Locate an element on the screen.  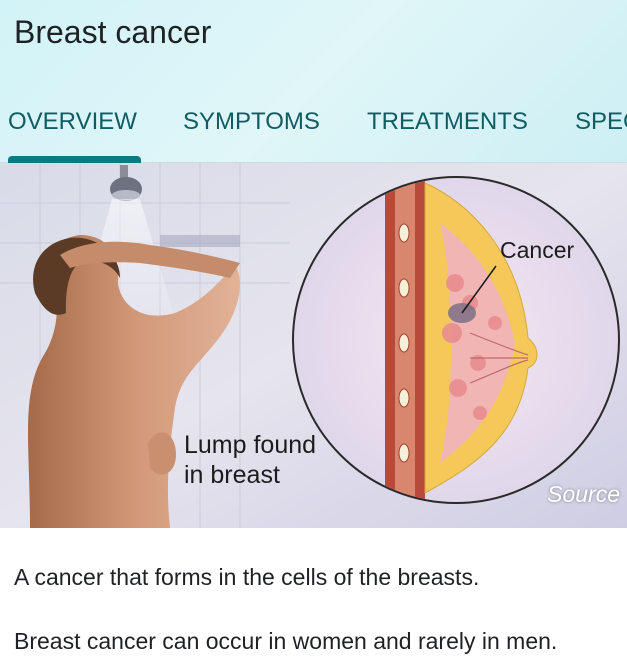
lump-label-line2: in breast is located at coordinates (232, 475).